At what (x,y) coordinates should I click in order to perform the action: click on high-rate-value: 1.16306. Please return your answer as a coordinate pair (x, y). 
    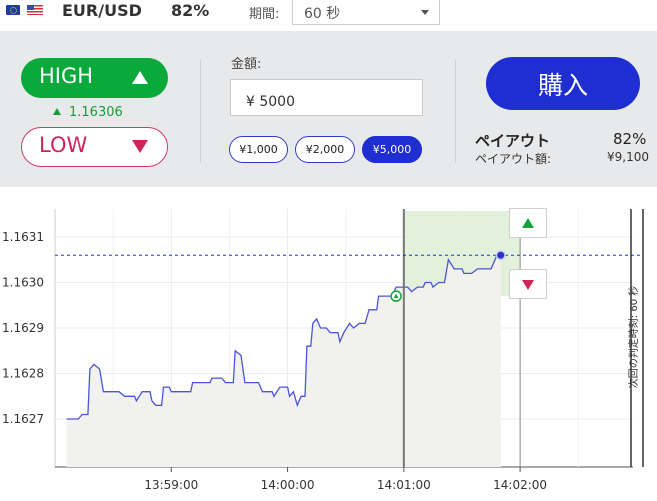
    Looking at the image, I should click on (96, 112).